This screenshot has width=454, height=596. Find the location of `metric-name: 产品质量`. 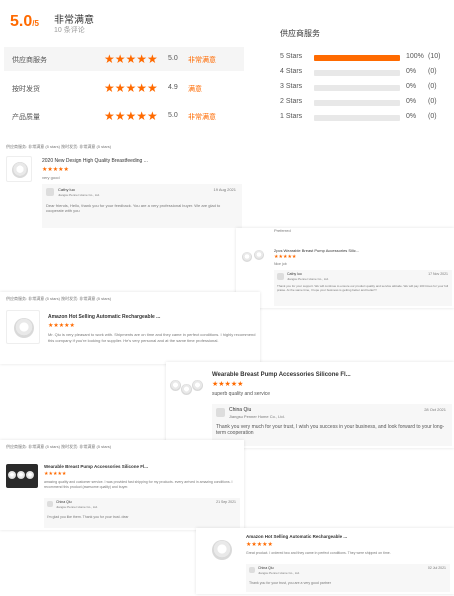

metric-name: 产品质量 is located at coordinates (26, 117).